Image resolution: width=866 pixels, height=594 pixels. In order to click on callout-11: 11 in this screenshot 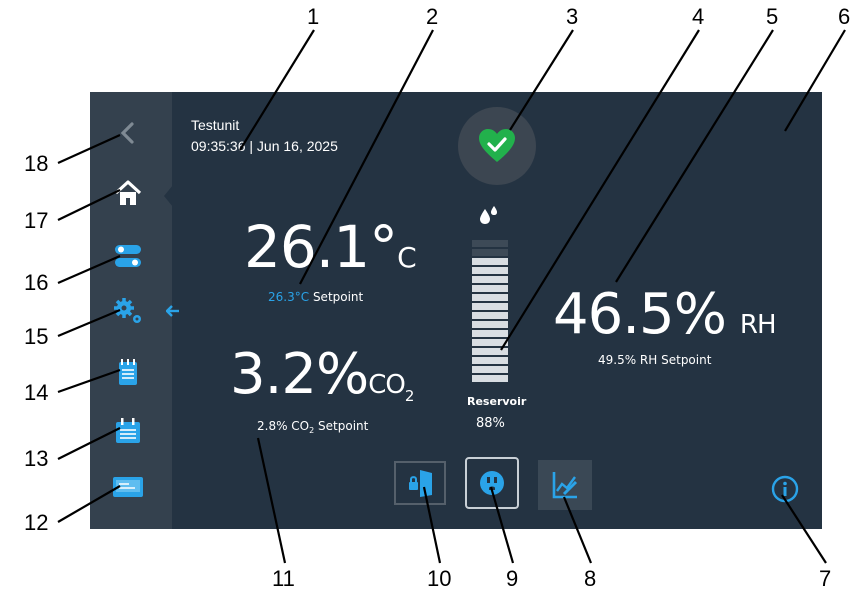, I will do `click(283, 578)`.